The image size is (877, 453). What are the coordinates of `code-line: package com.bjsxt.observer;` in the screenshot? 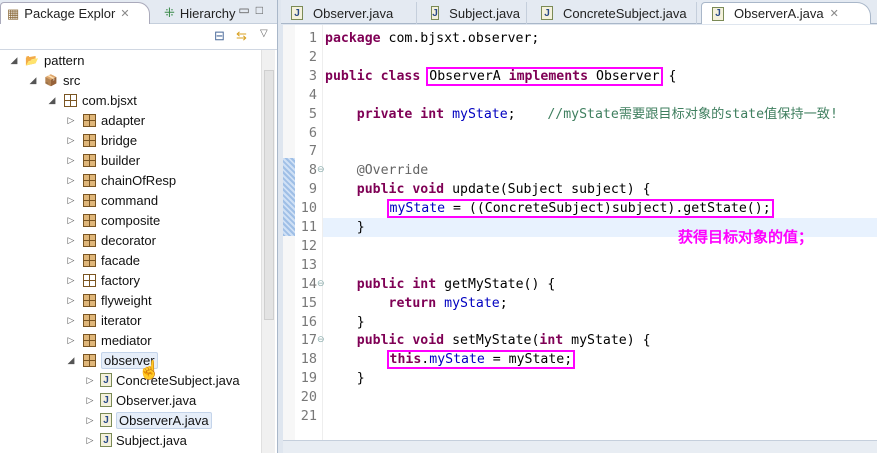 It's located at (432, 38).